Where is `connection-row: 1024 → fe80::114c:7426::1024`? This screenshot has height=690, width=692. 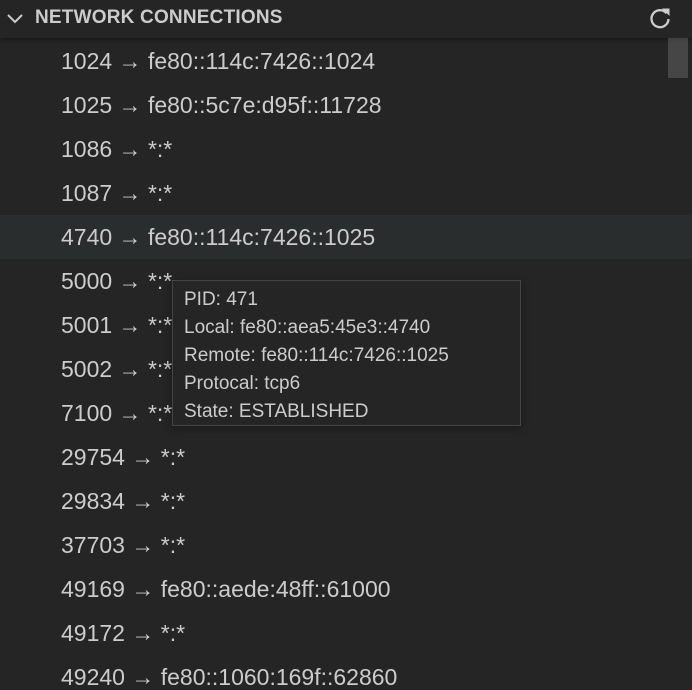 connection-row: 1024 → fe80::114c:7426::1024 is located at coordinates (346, 61).